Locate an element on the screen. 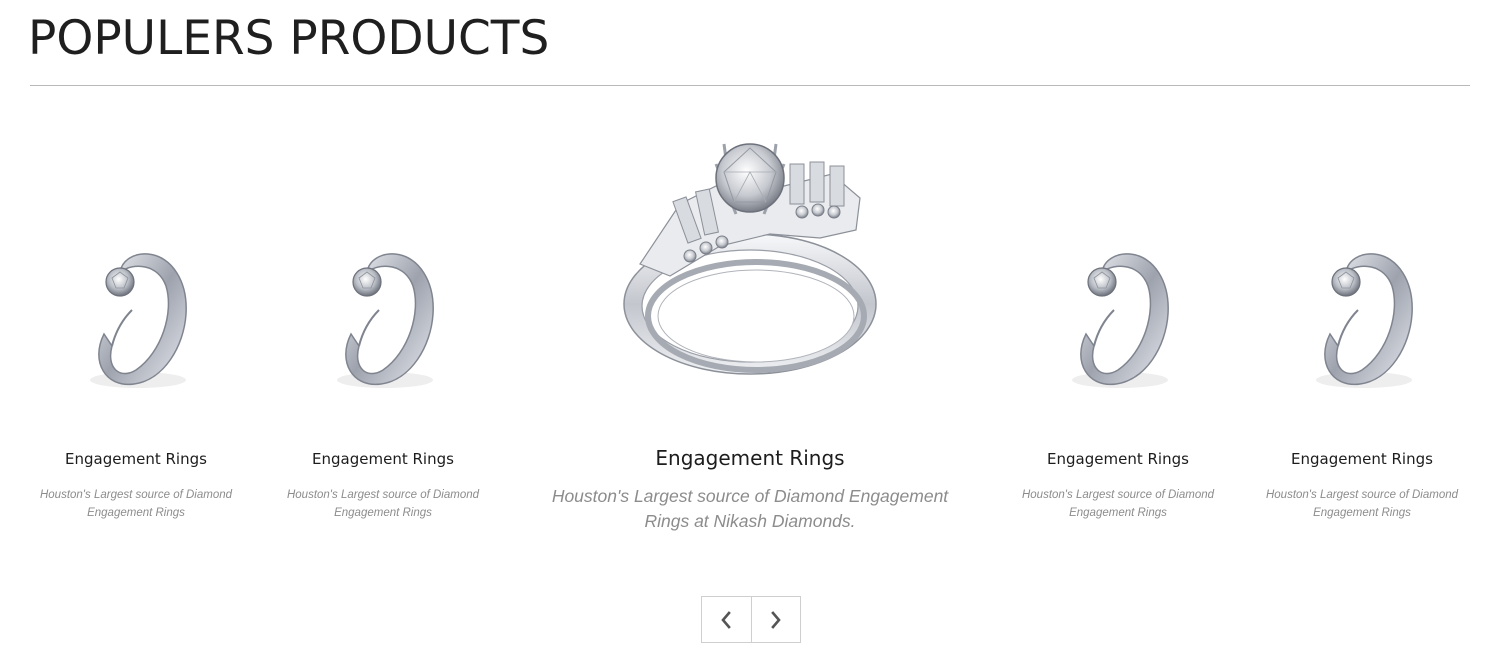 The image size is (1497, 660). carousel-prev-button is located at coordinates (726, 619).